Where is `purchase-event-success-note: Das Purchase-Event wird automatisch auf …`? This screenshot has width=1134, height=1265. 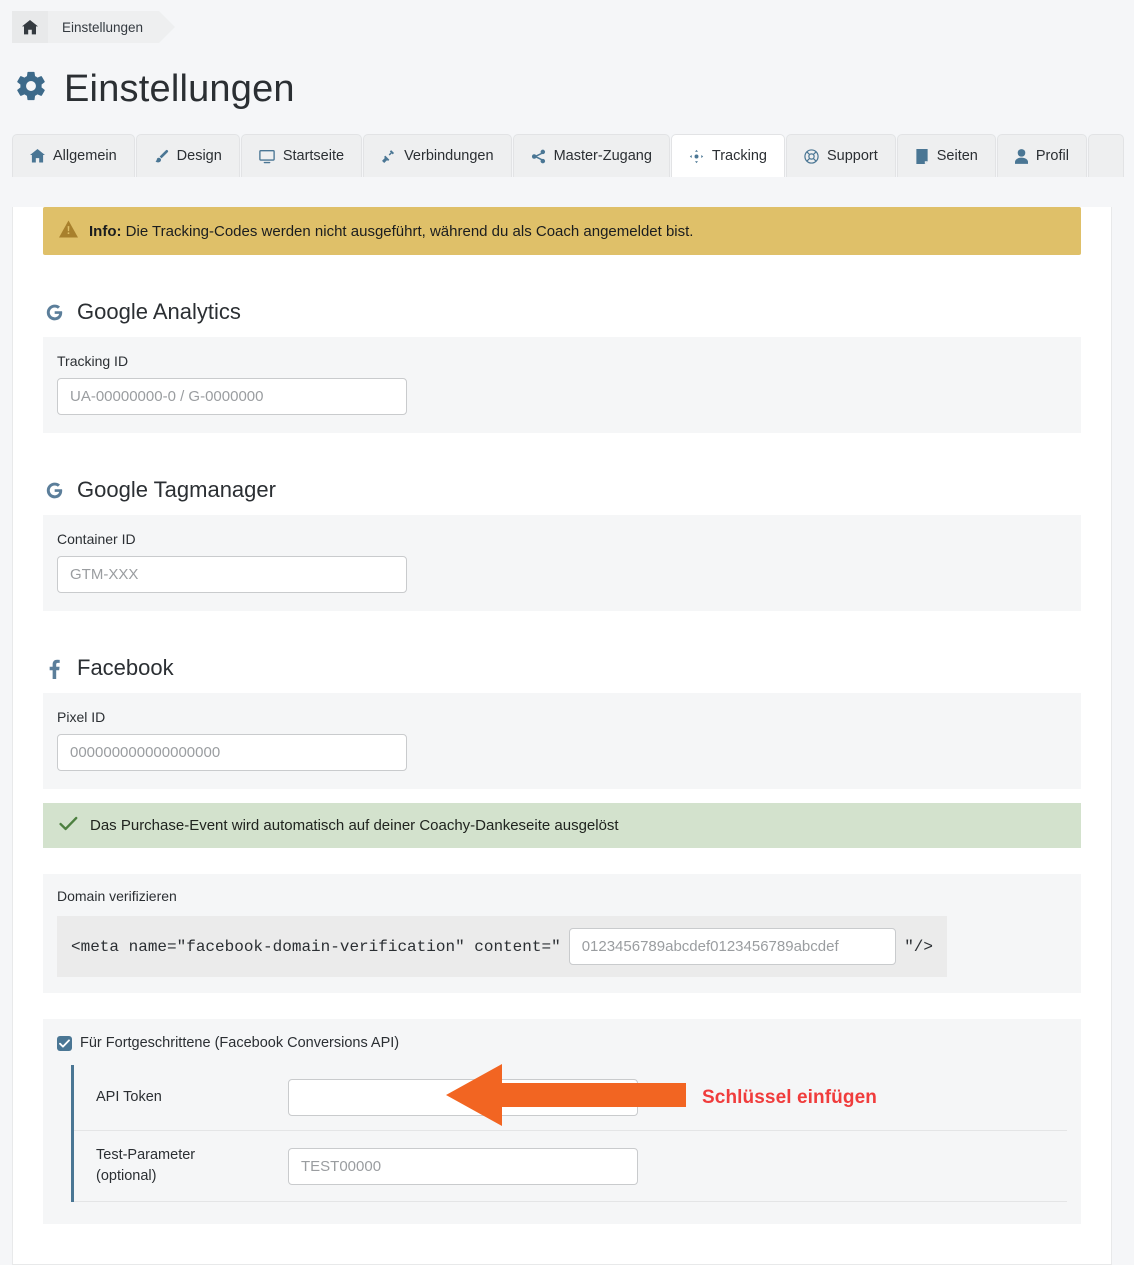
purchase-event-success-note: Das Purchase-Event wird automatisch auf … is located at coordinates (562, 825).